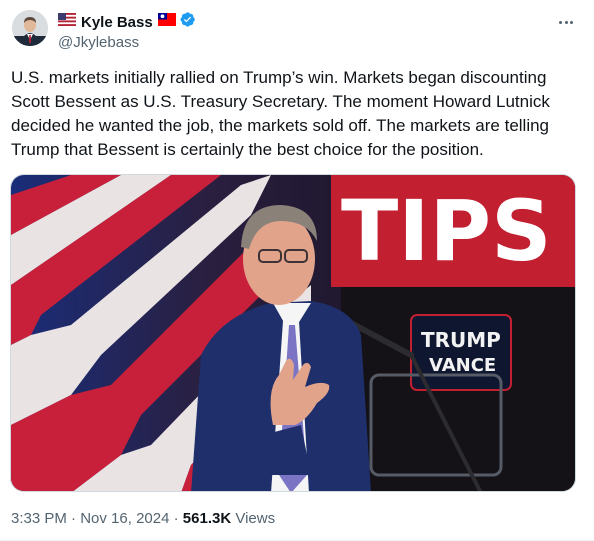 This screenshot has height=541, width=594. What do you see at coordinates (446, 231) in the screenshot?
I see `tips-sign-text: TIPS` at bounding box center [446, 231].